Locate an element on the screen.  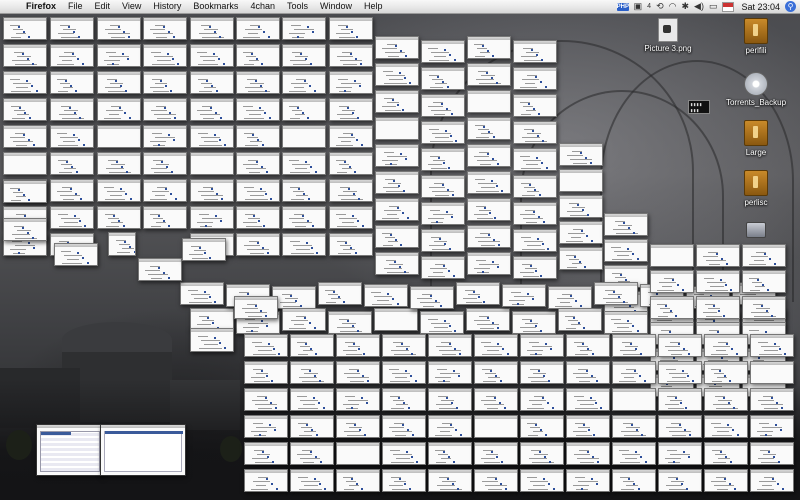
menu-history: History is located at coordinates (167, 6).